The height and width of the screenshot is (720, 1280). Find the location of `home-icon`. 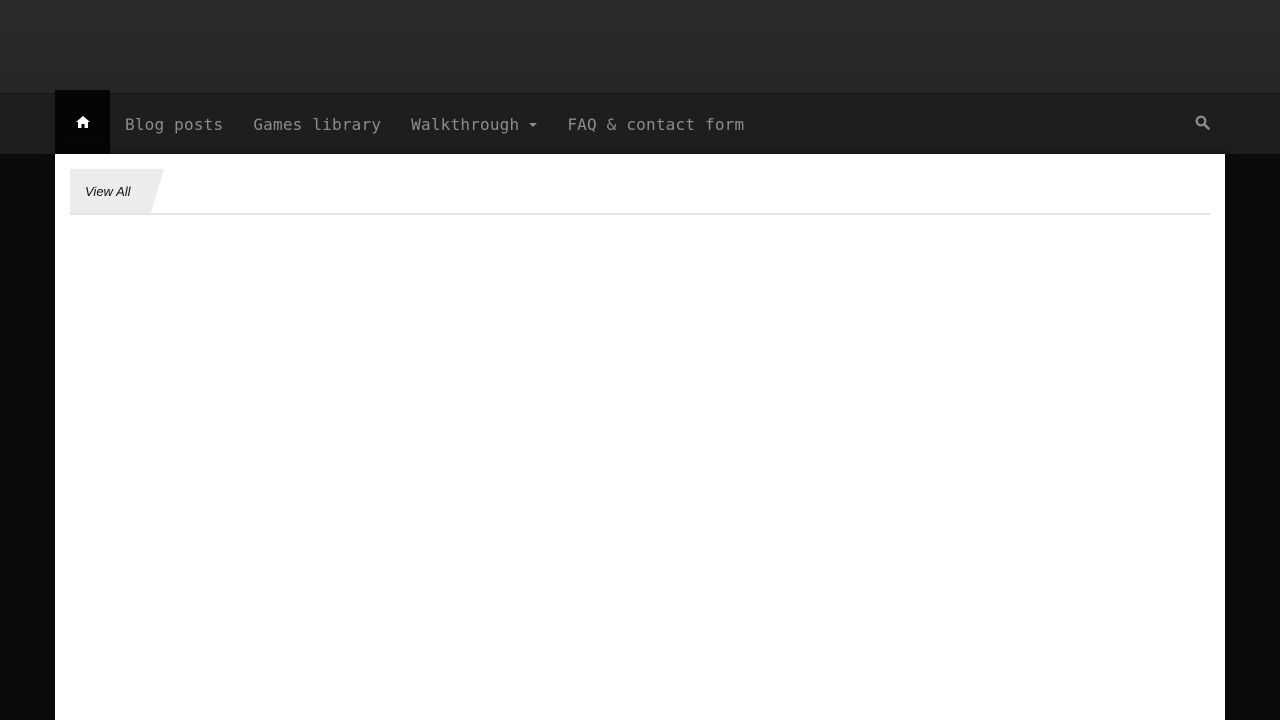

home-icon is located at coordinates (82, 122).